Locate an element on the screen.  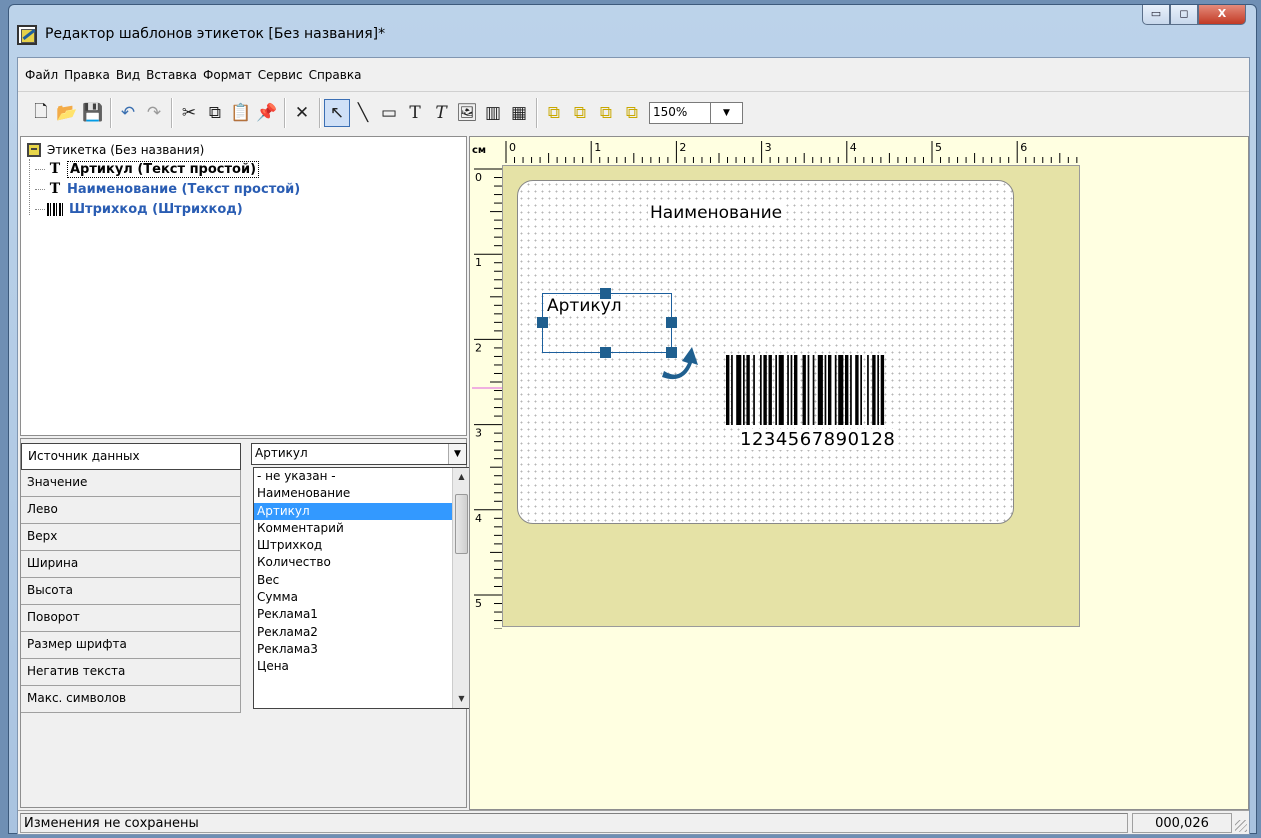
close-button: X is located at coordinates (1222, 15).